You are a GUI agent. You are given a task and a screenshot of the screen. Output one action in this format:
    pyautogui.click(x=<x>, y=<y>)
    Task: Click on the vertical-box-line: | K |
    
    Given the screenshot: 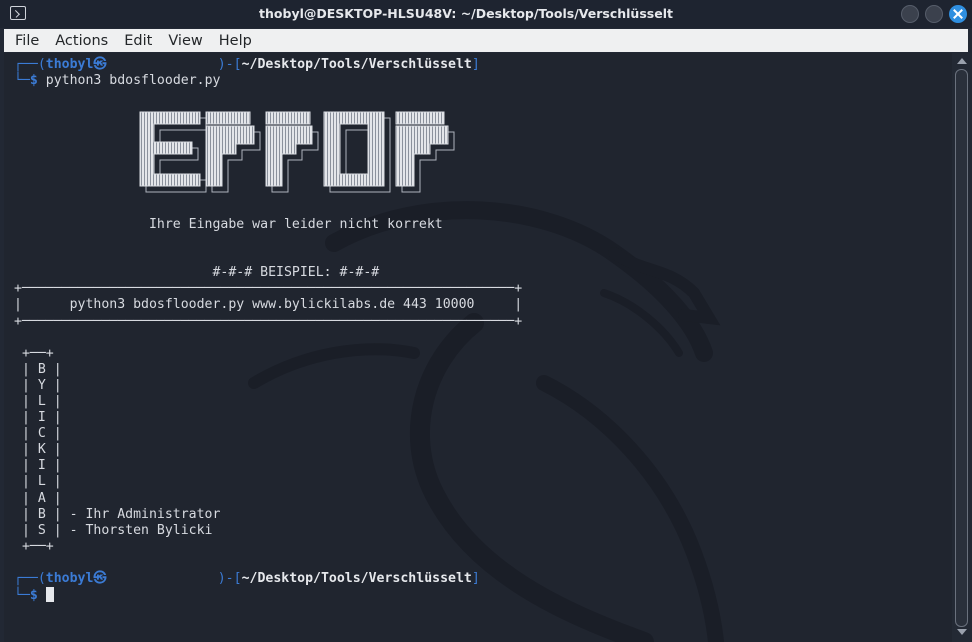 What is the action you would take?
    pyautogui.click(x=38, y=450)
    